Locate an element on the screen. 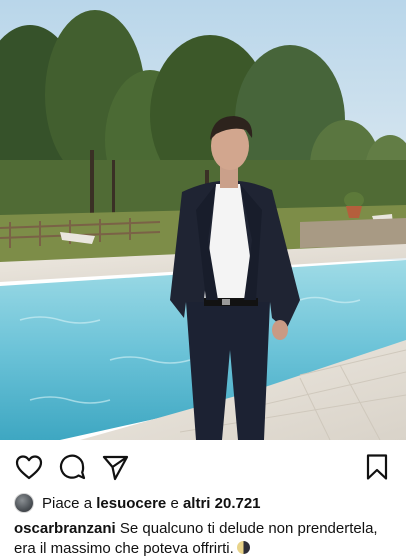  half-moon-emoji-icon is located at coordinates (243, 547).